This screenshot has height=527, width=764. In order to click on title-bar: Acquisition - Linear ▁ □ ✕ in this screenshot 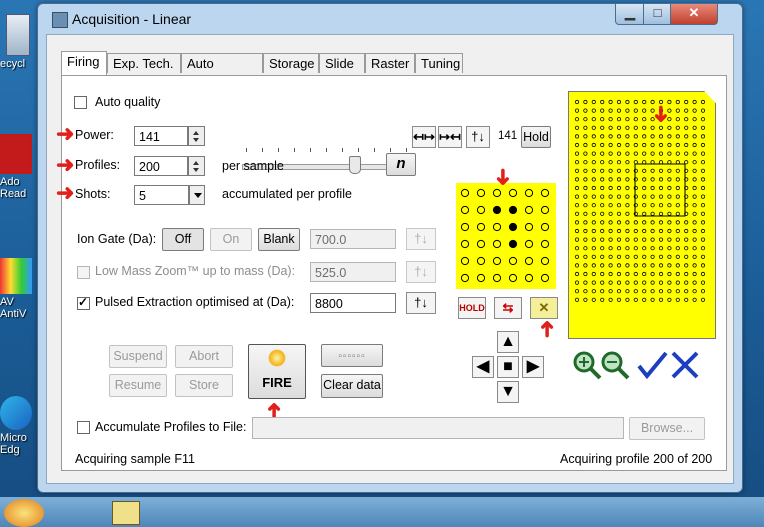, I will do `click(390, 19)`.